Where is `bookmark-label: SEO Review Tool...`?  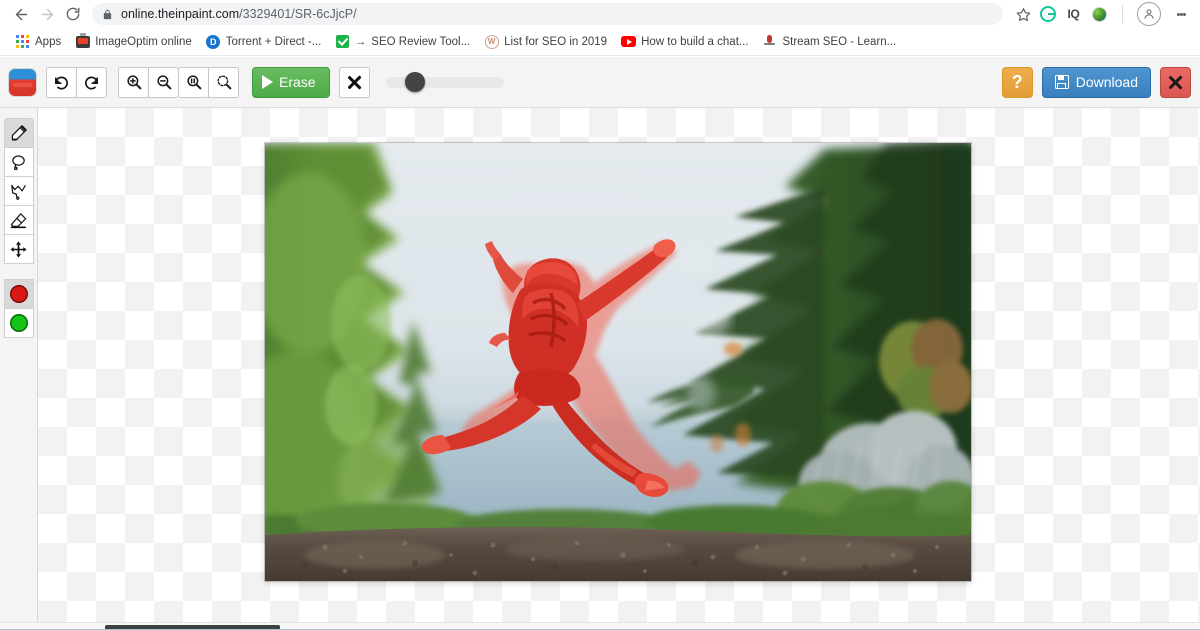 bookmark-label: SEO Review Tool... is located at coordinates (421, 41).